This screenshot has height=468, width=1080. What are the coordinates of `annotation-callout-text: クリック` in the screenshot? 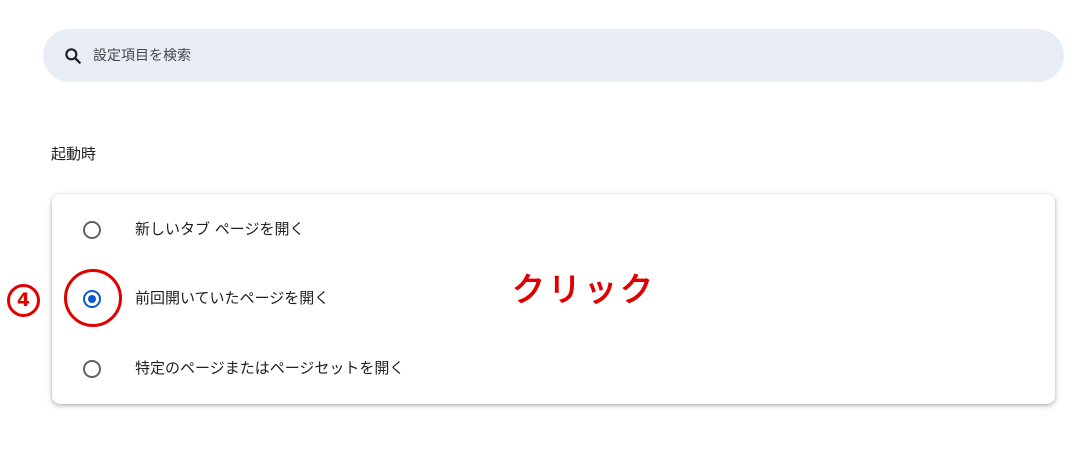 It's located at (584, 289).